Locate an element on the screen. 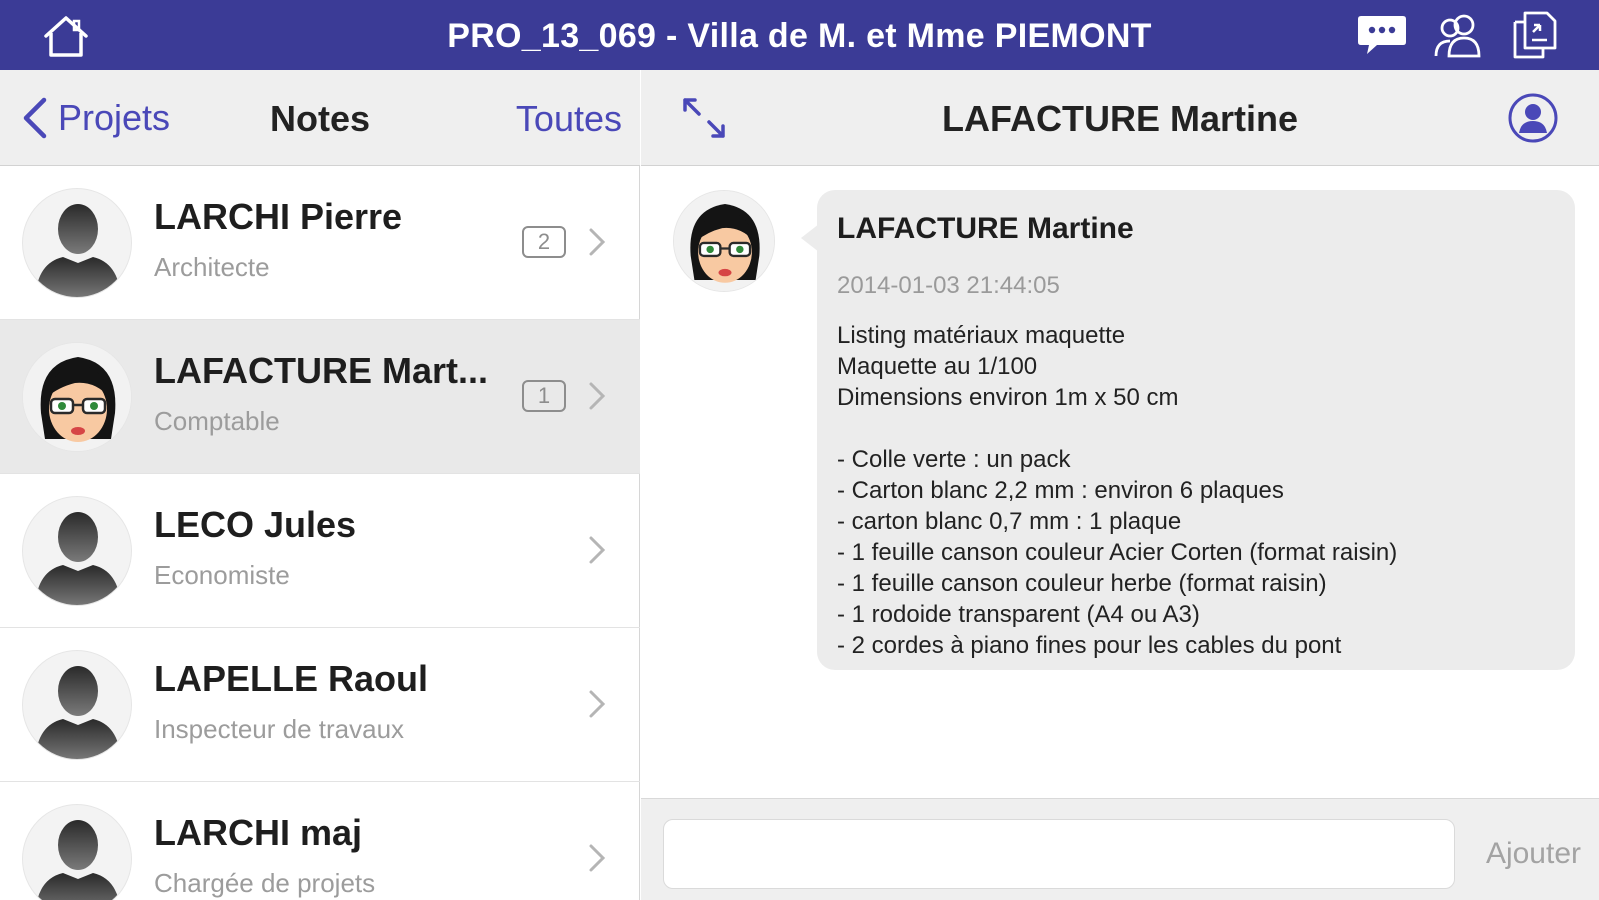 The width and height of the screenshot is (1599, 900). note-count-badge: 1 is located at coordinates (544, 396).